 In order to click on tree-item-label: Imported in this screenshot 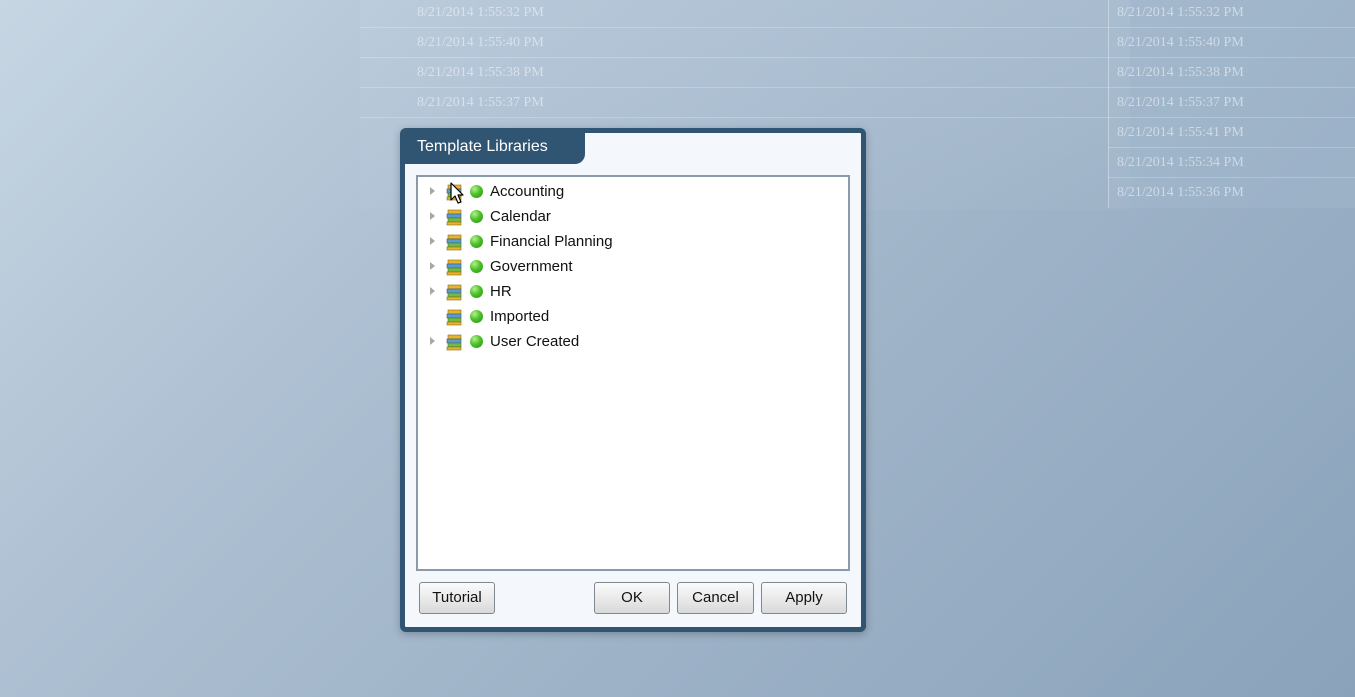, I will do `click(520, 316)`.